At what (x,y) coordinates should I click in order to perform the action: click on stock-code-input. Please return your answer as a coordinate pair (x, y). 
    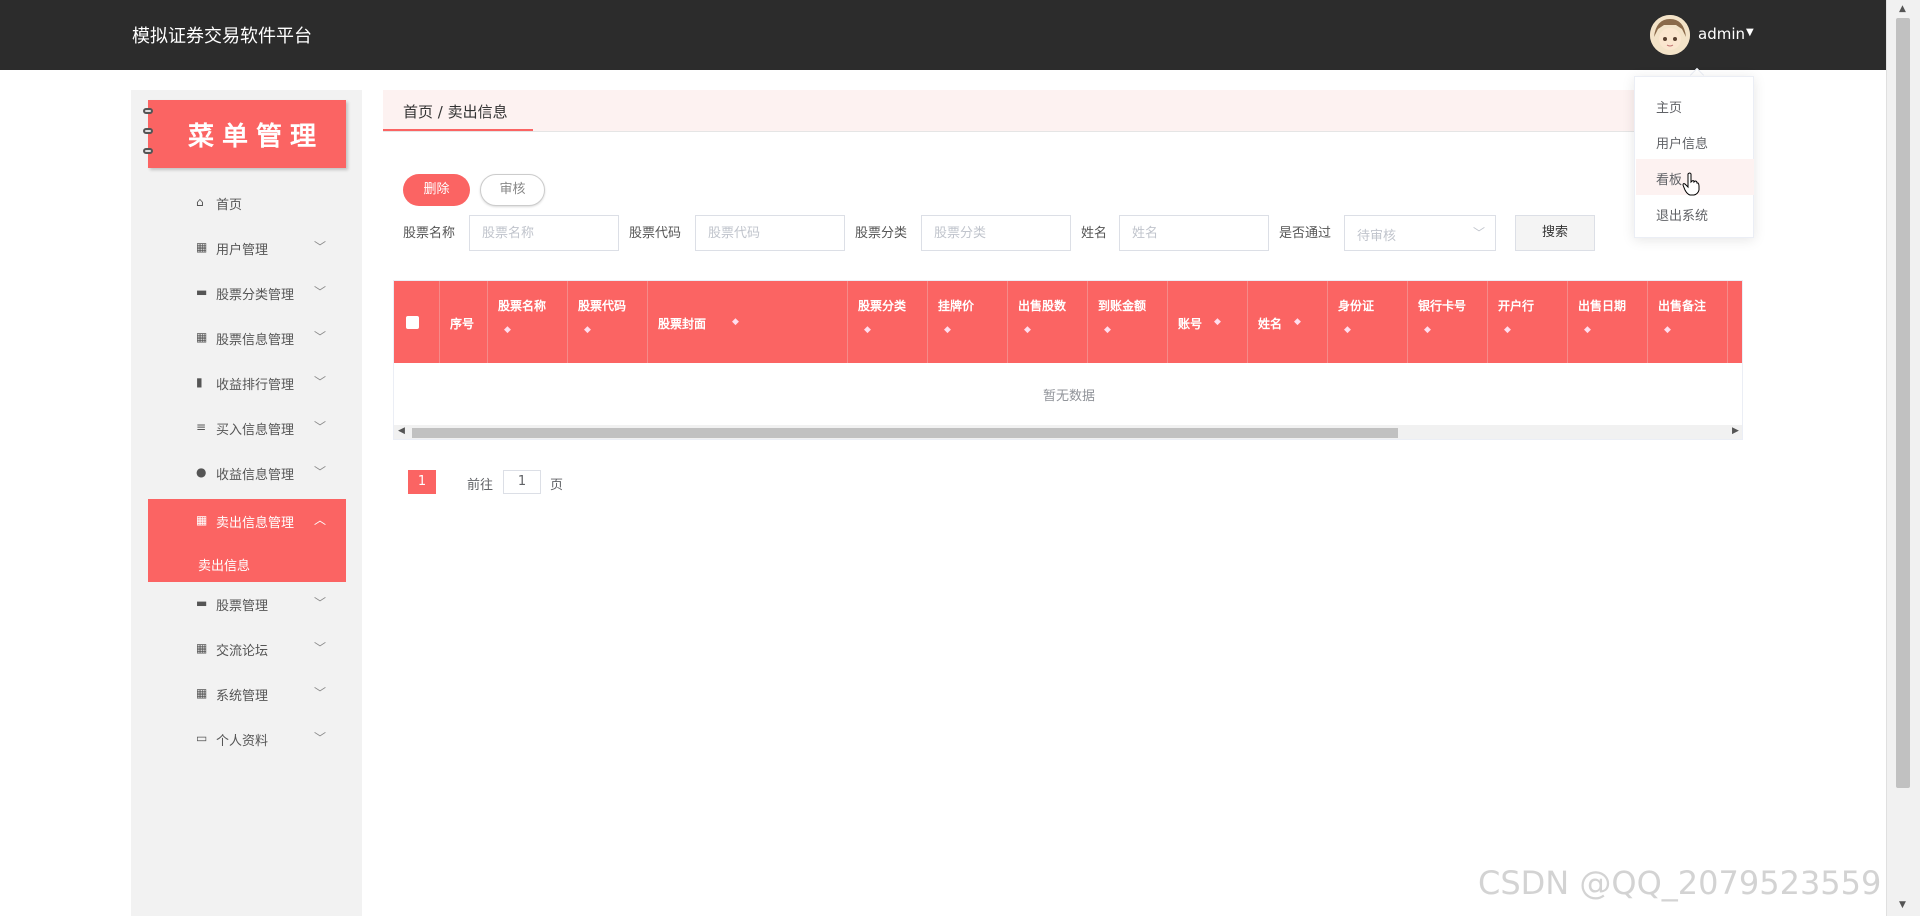
    Looking at the image, I should click on (770, 233).